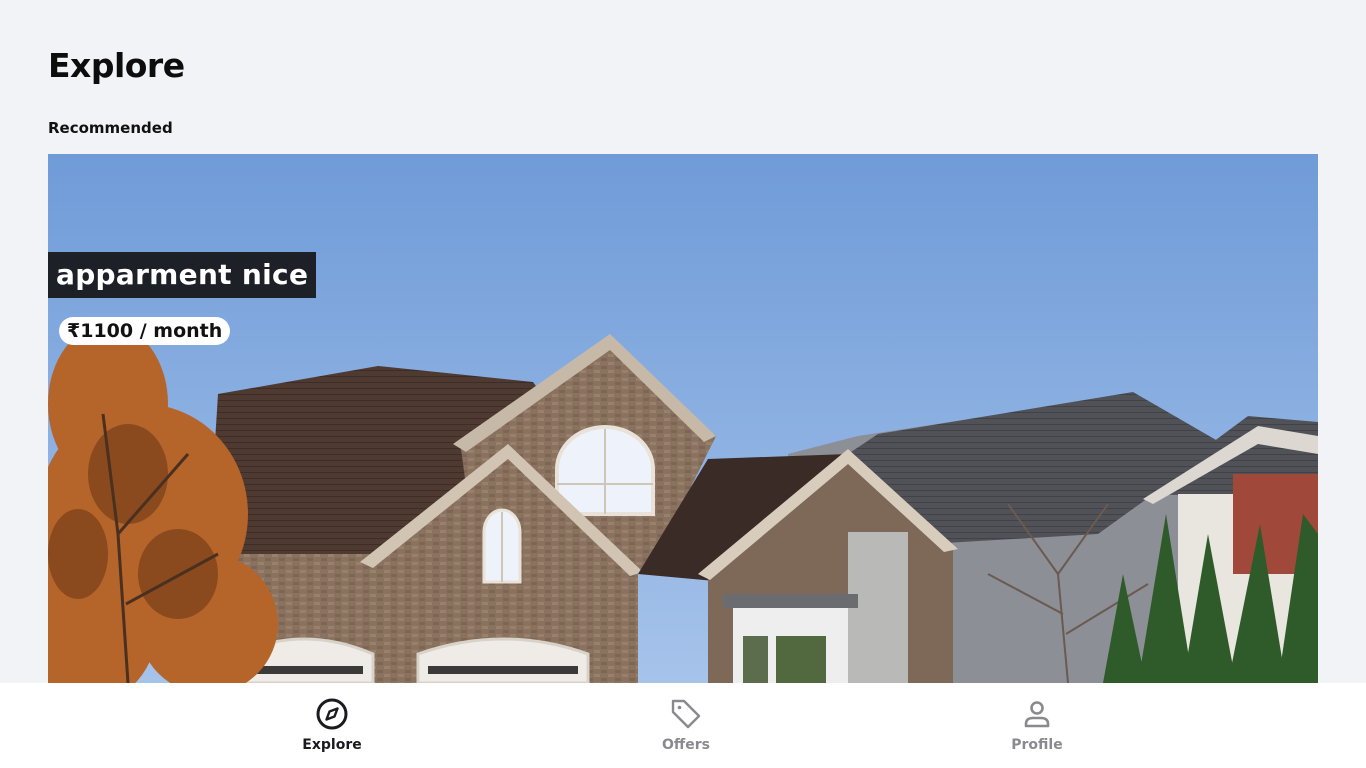  I want to click on compass-icon, so click(332, 714).